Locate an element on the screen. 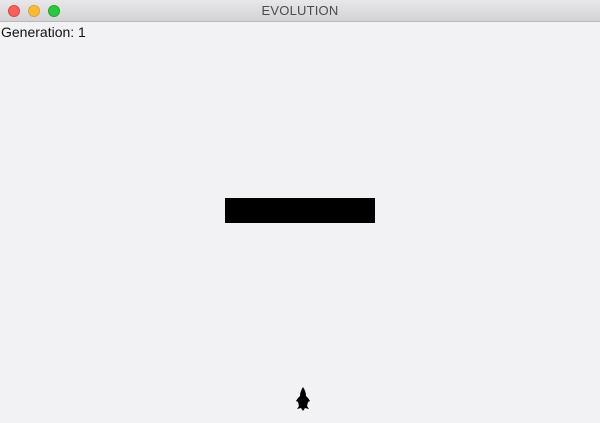 This screenshot has height=423, width=600. obstacle-barrier is located at coordinates (300, 210).